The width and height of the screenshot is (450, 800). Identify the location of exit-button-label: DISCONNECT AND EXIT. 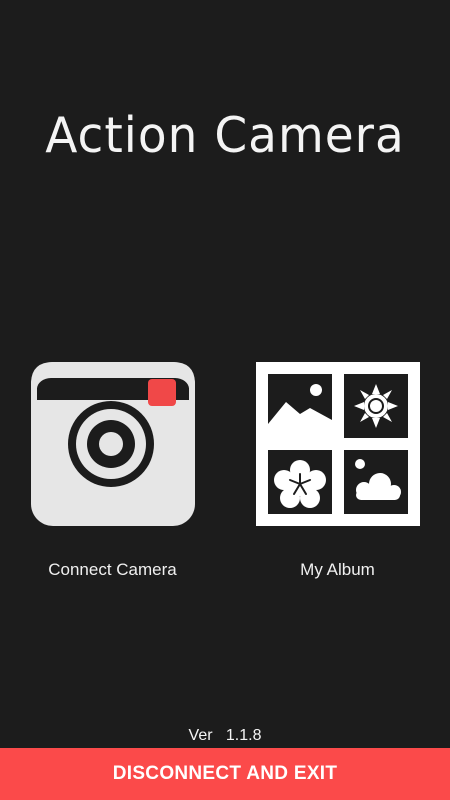
(225, 773).